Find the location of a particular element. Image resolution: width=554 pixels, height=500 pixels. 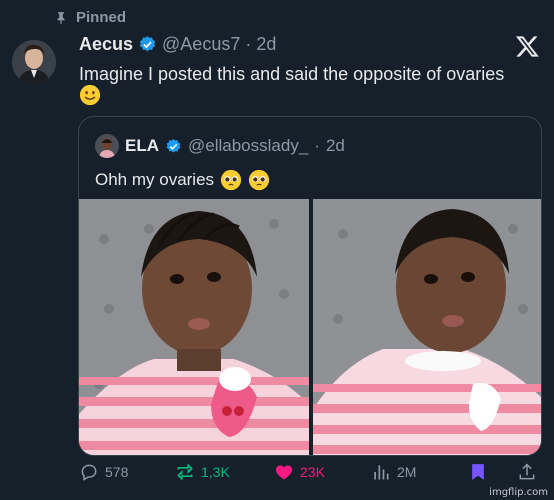

quote-text: Ohh my ovaries is located at coordinates (155, 179).